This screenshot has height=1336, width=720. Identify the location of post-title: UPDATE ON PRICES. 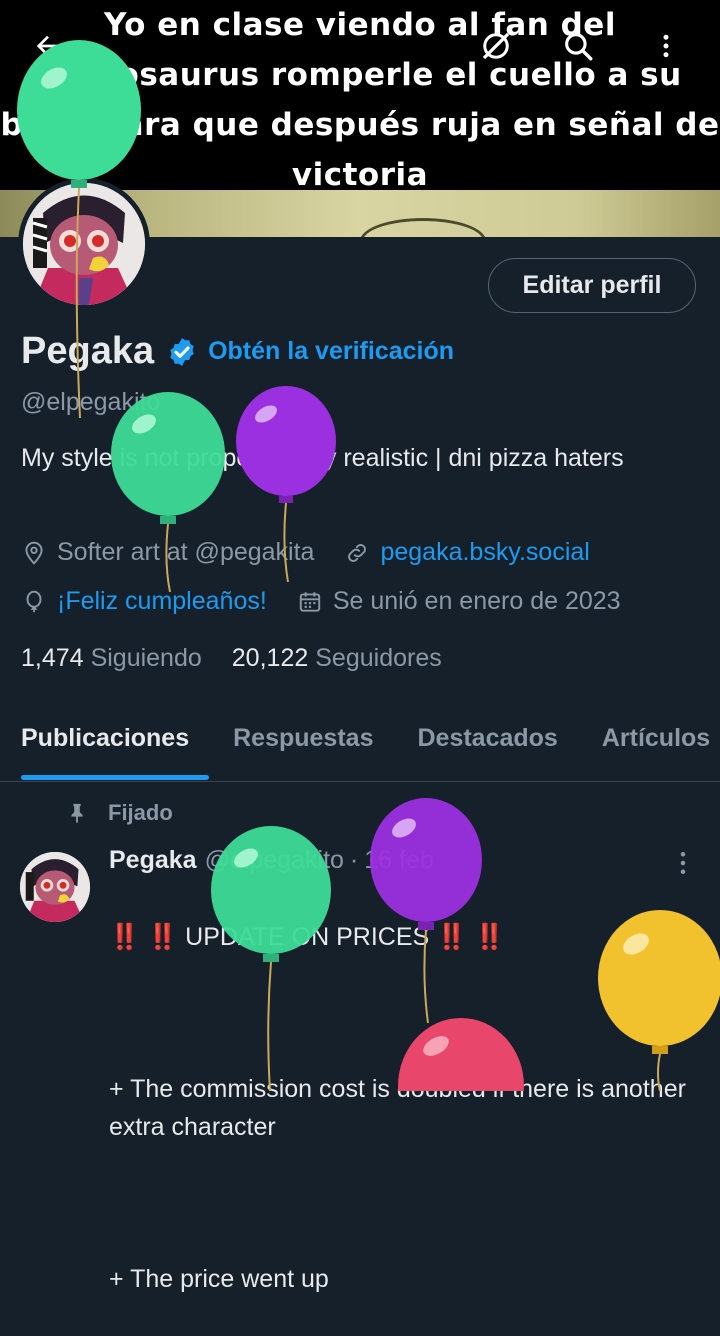
(307, 937).